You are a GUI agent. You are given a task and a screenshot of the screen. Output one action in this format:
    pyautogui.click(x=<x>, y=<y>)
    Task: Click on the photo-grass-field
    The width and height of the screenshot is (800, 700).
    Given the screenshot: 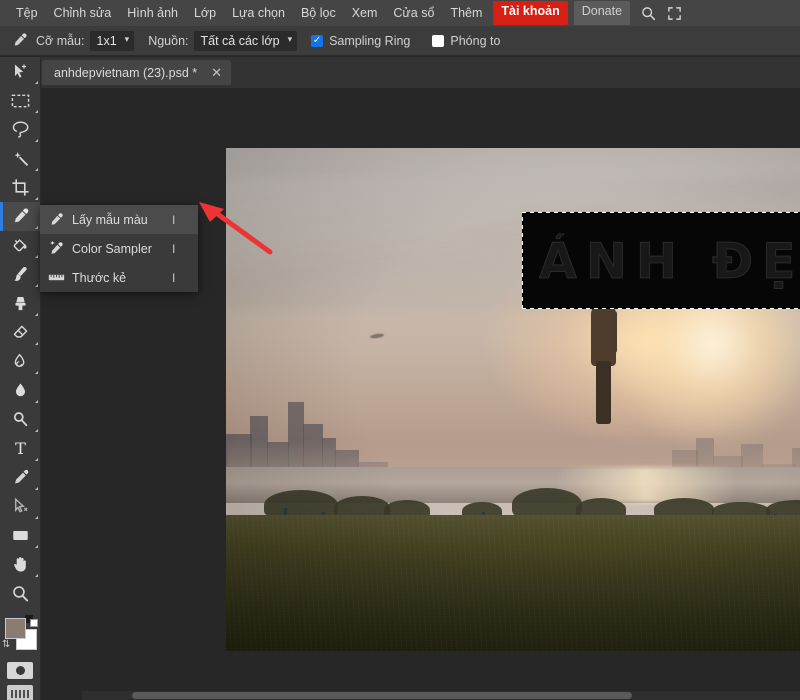 What is the action you would take?
    pyautogui.click(x=513, y=583)
    